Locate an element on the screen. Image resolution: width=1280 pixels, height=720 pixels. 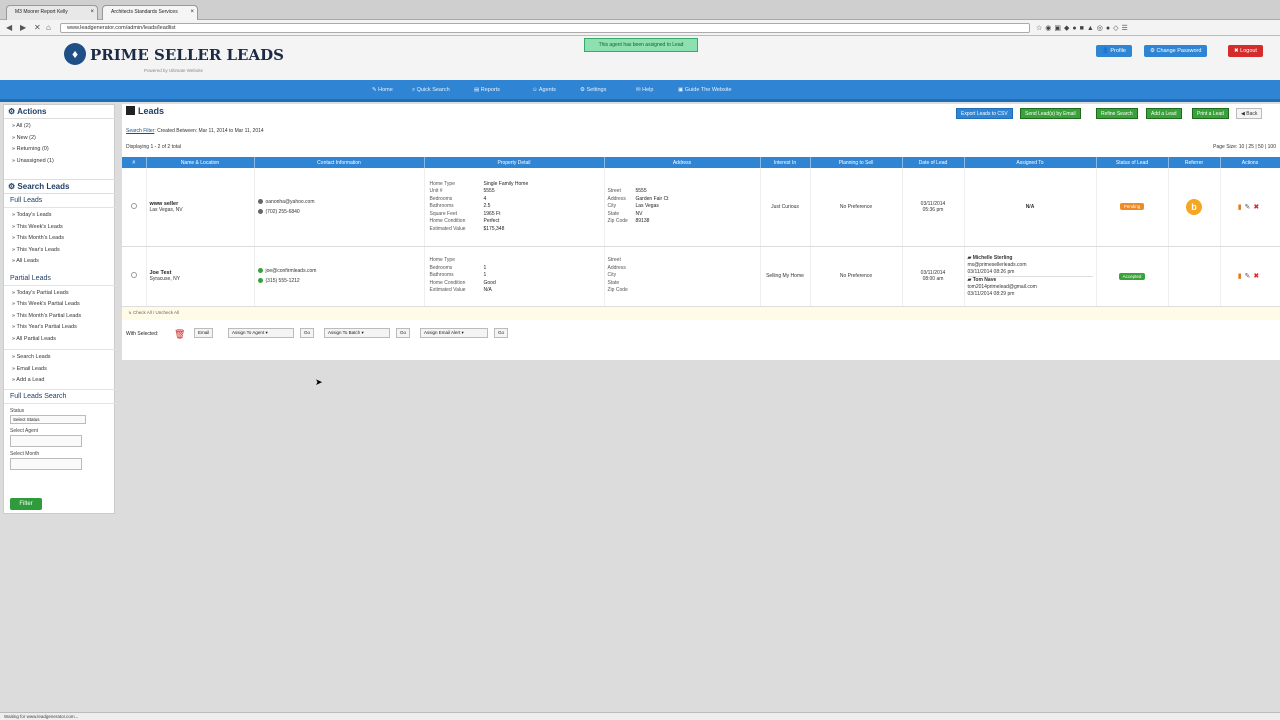
mouse-cursor-icon: ➤ is located at coordinates (319, 382).